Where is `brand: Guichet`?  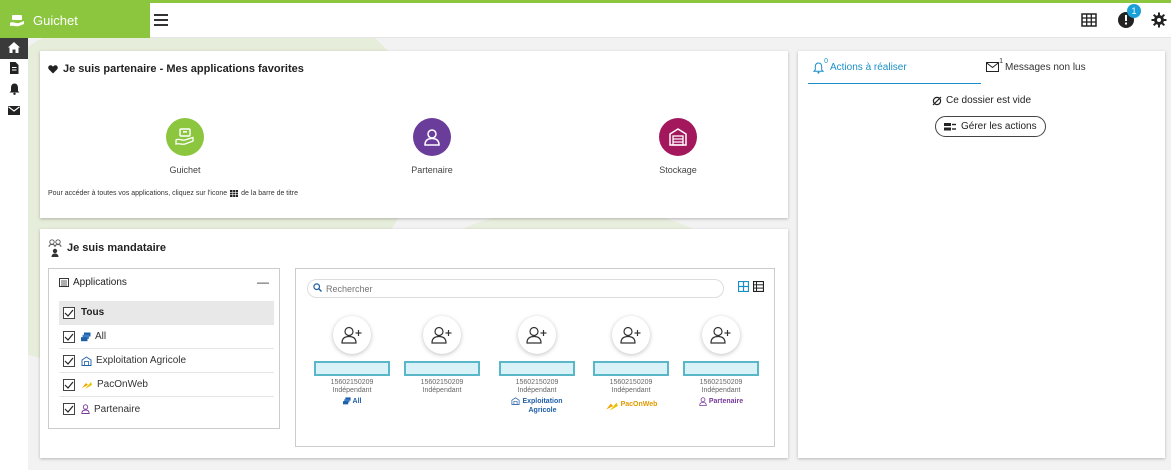
brand: Guichet is located at coordinates (75, 20).